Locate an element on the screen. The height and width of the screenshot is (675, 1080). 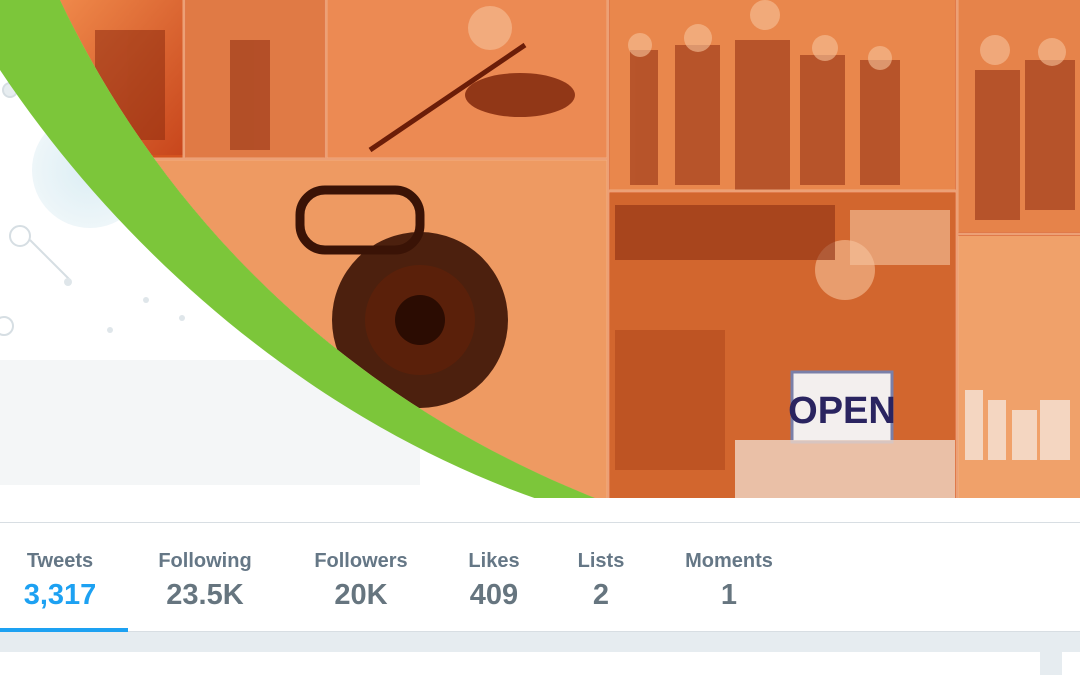
nav-likes: Likes 409 is located at coordinates (494, 580).